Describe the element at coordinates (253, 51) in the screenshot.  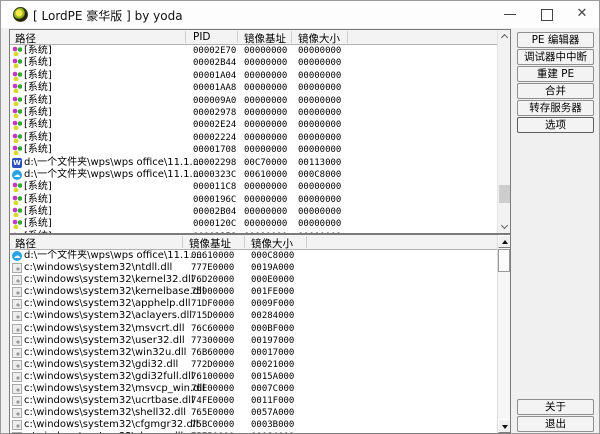
I see `table-row: [系统] 00002E70 00000000 00000000` at that location.